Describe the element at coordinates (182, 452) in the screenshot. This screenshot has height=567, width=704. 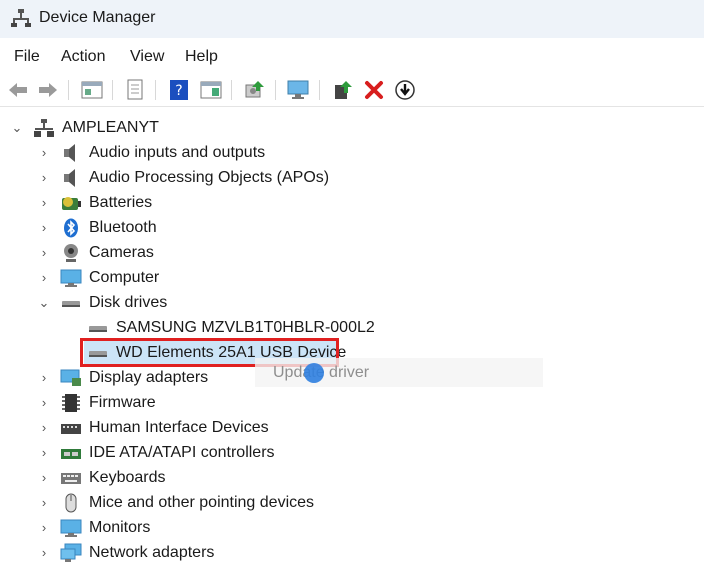
I see `tree-item-label: IDE ATA/ATAPI controllers` at that location.